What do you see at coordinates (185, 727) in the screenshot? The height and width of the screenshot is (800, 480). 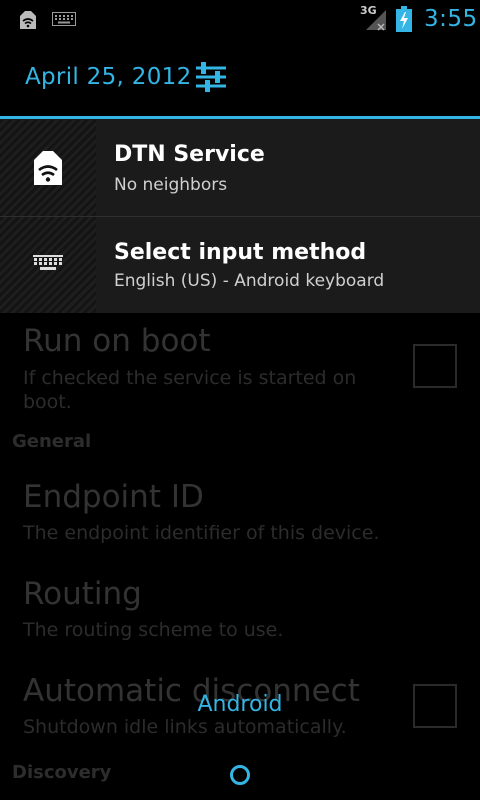 I see `pref-auto-disconnect-summary: Shutdown idle links automatically.` at bounding box center [185, 727].